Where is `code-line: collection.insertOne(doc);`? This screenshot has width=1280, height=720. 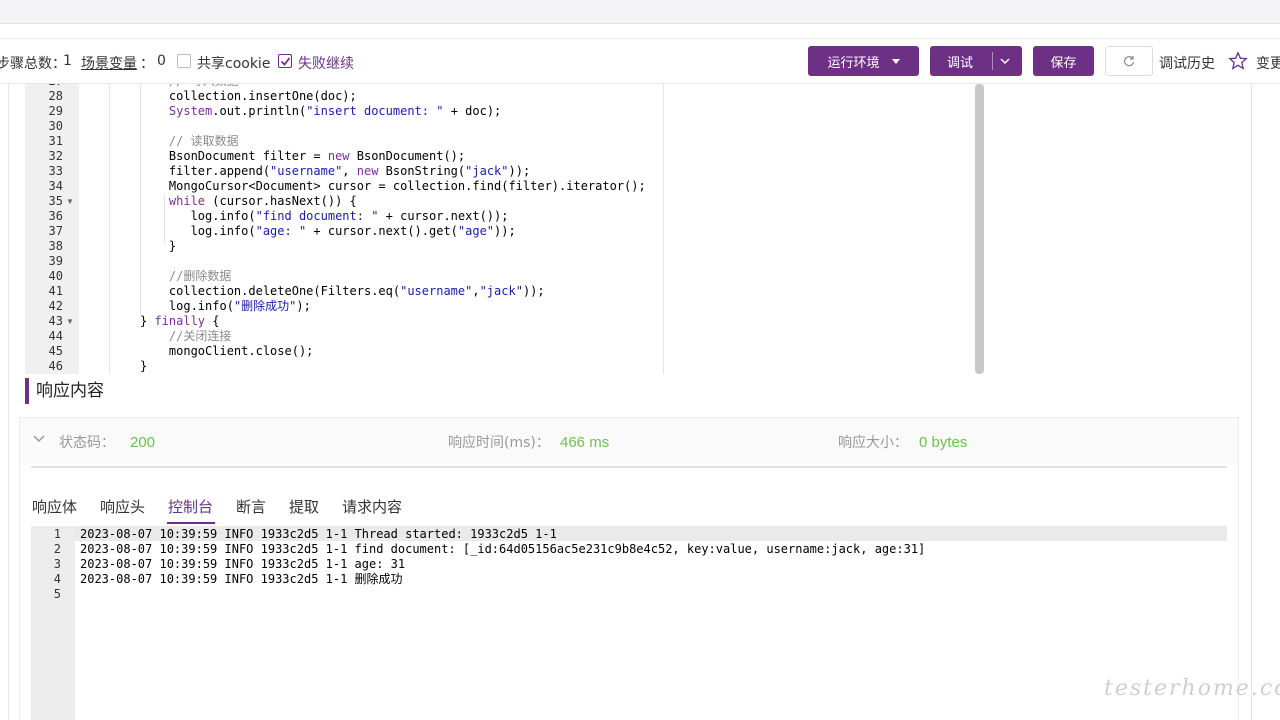 code-line: collection.insertOne(doc); is located at coordinates (248, 96).